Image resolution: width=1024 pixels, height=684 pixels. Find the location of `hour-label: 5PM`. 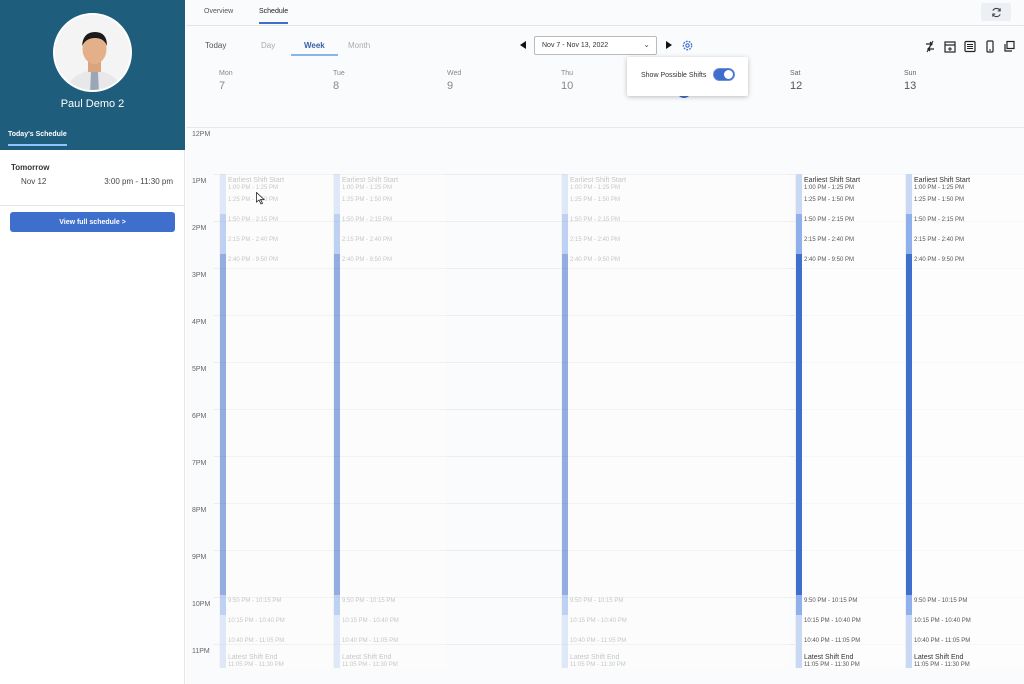

hour-label: 5PM is located at coordinates (199, 369).